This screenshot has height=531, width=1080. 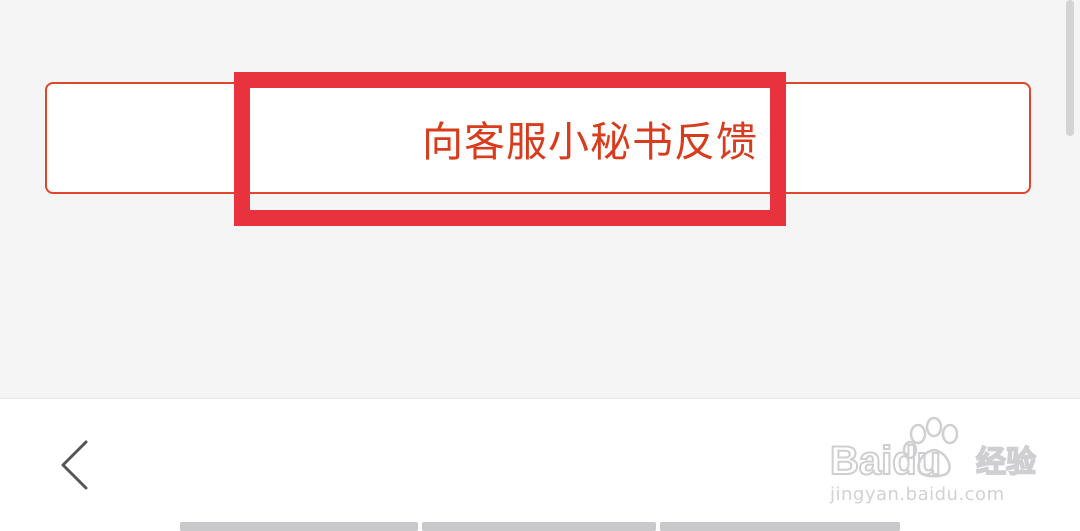 I want to click on back-button, so click(x=78, y=465).